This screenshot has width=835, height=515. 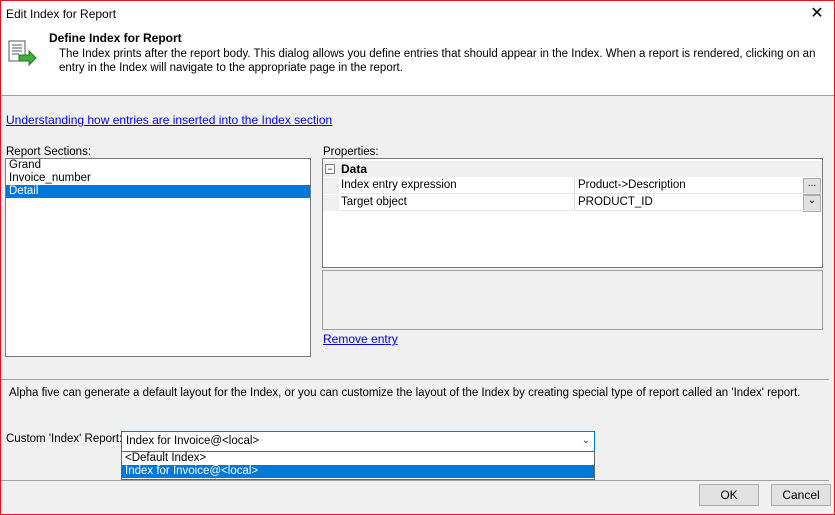 What do you see at coordinates (158, 191) in the screenshot?
I see `list-item-selected: Detail` at bounding box center [158, 191].